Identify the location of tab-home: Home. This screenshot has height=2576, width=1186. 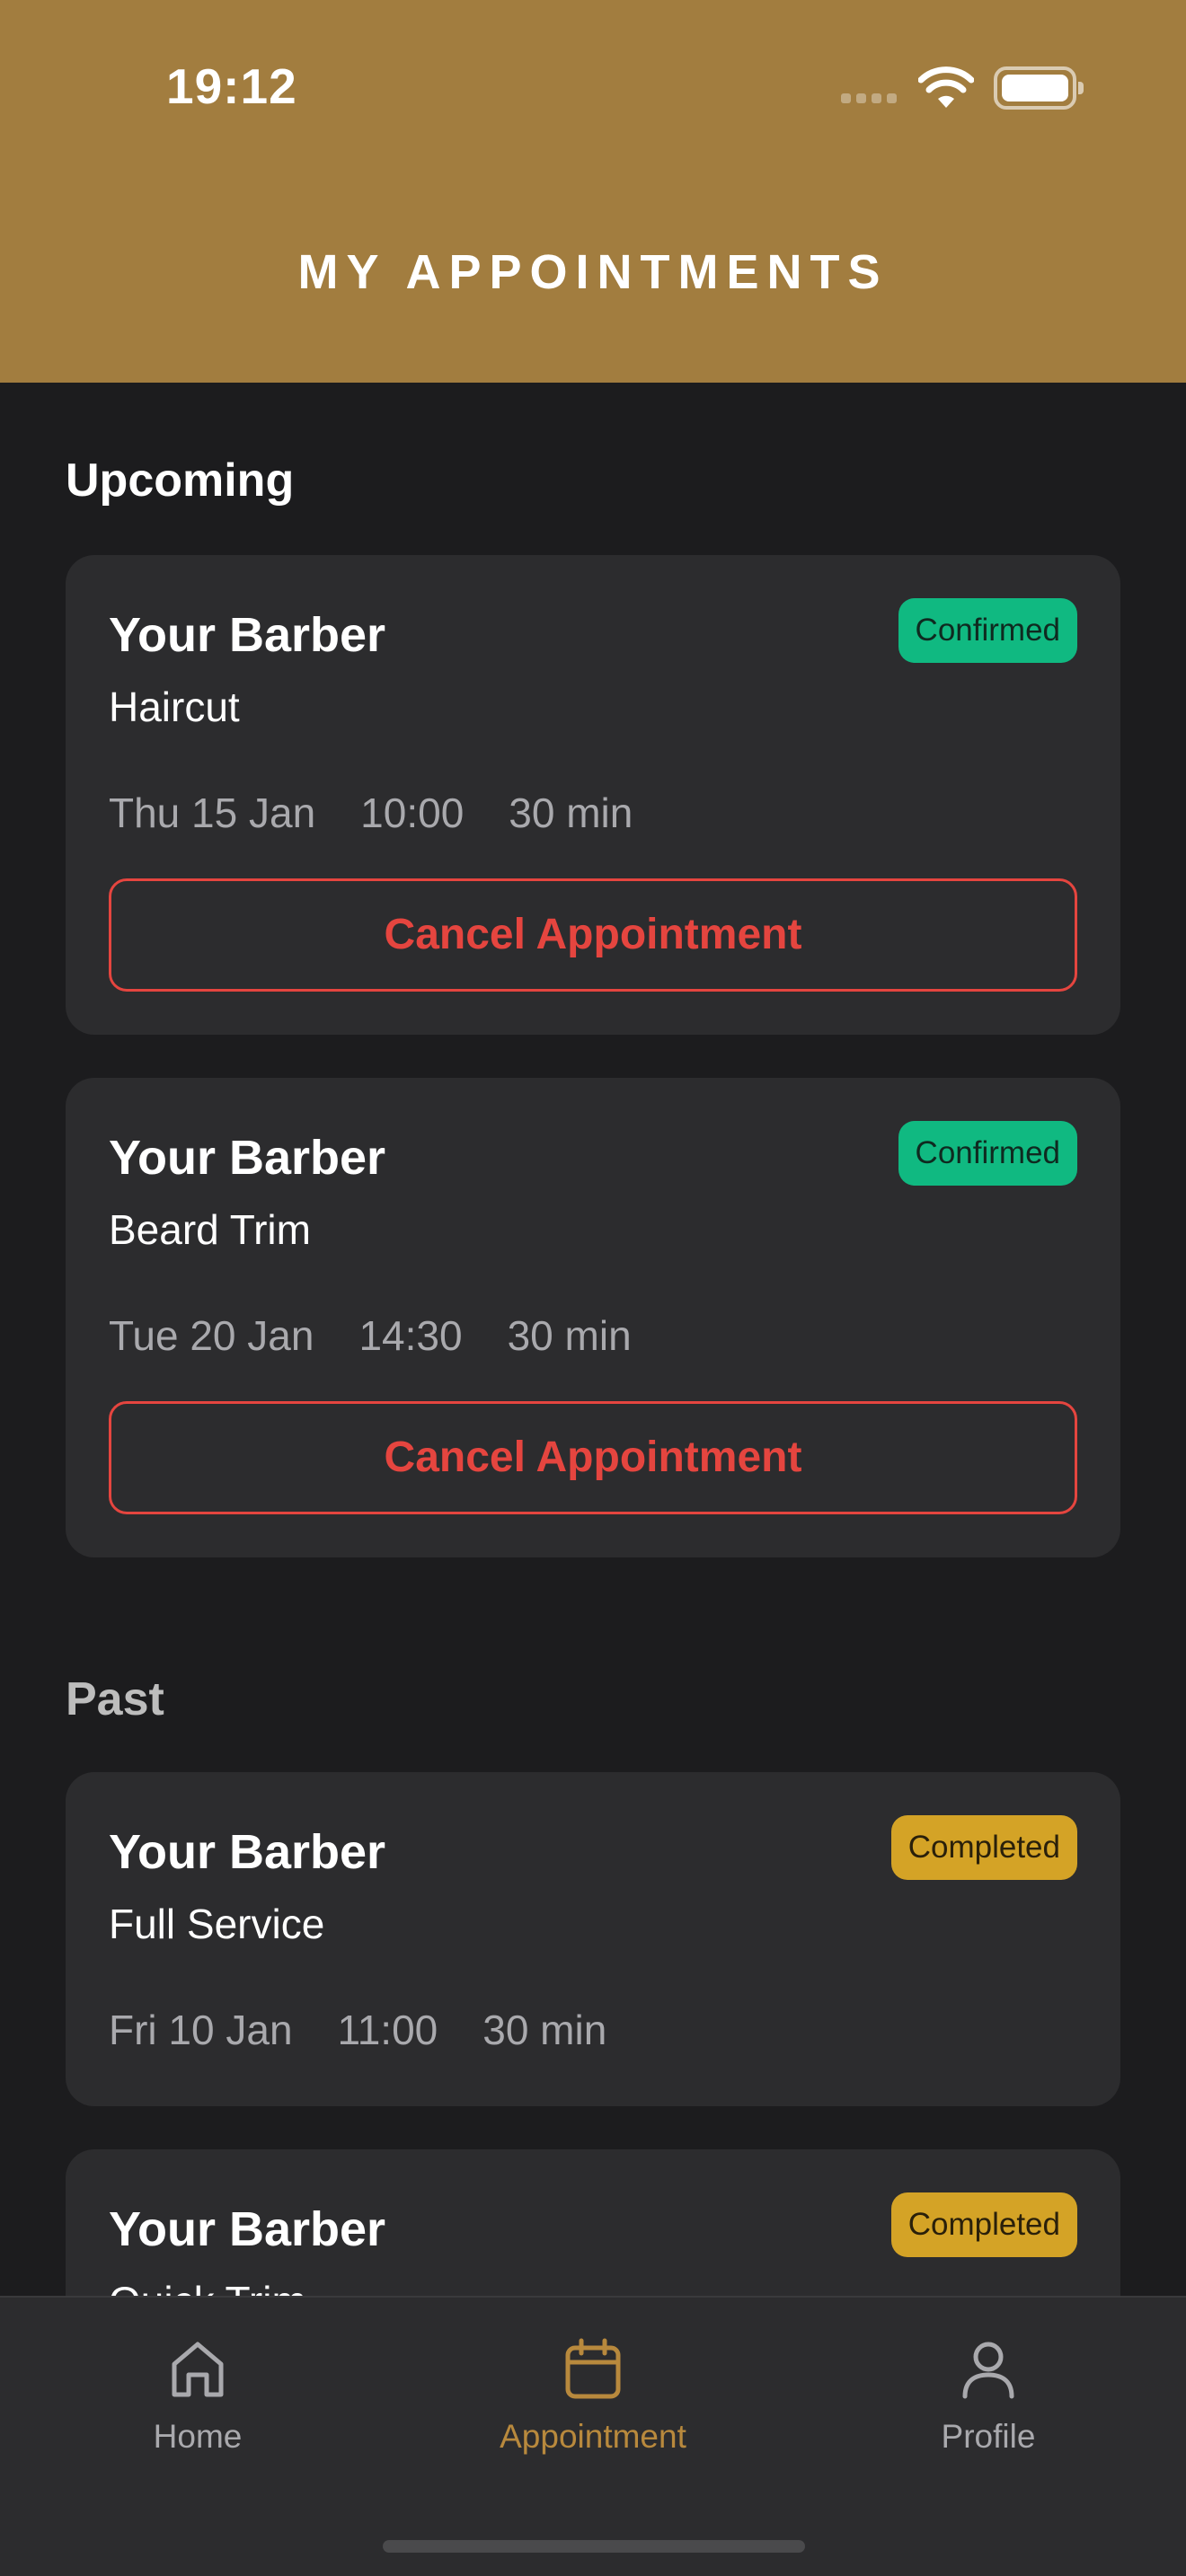
(197, 2394).